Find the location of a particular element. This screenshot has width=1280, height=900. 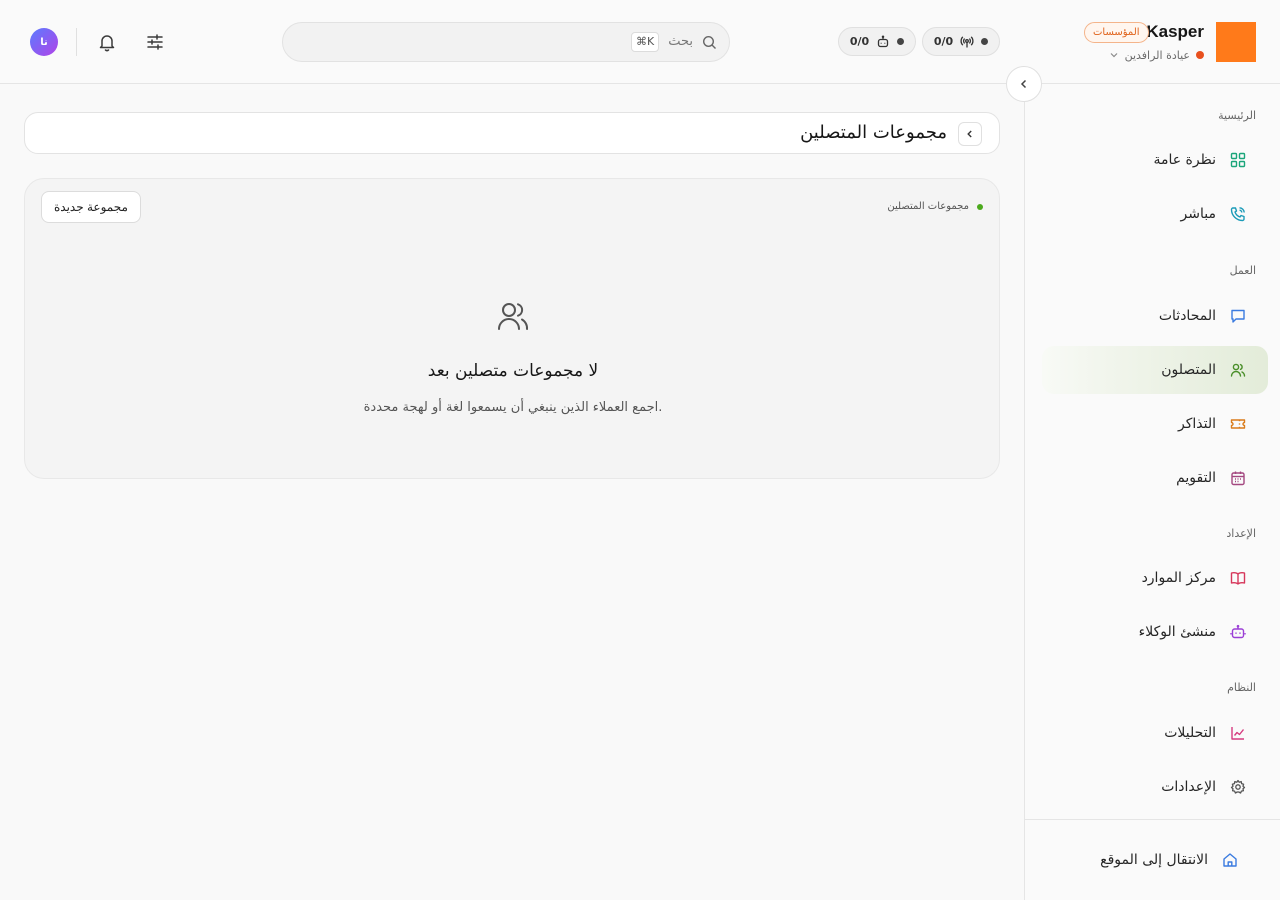

sidebar-collapse-button is located at coordinates (1024, 84).